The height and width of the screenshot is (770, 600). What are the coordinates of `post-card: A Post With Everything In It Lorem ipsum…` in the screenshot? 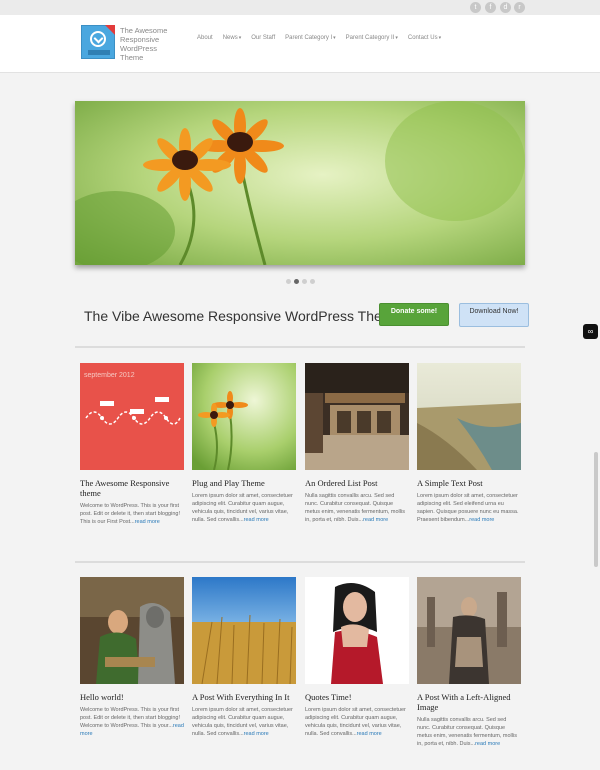 It's located at (244, 657).